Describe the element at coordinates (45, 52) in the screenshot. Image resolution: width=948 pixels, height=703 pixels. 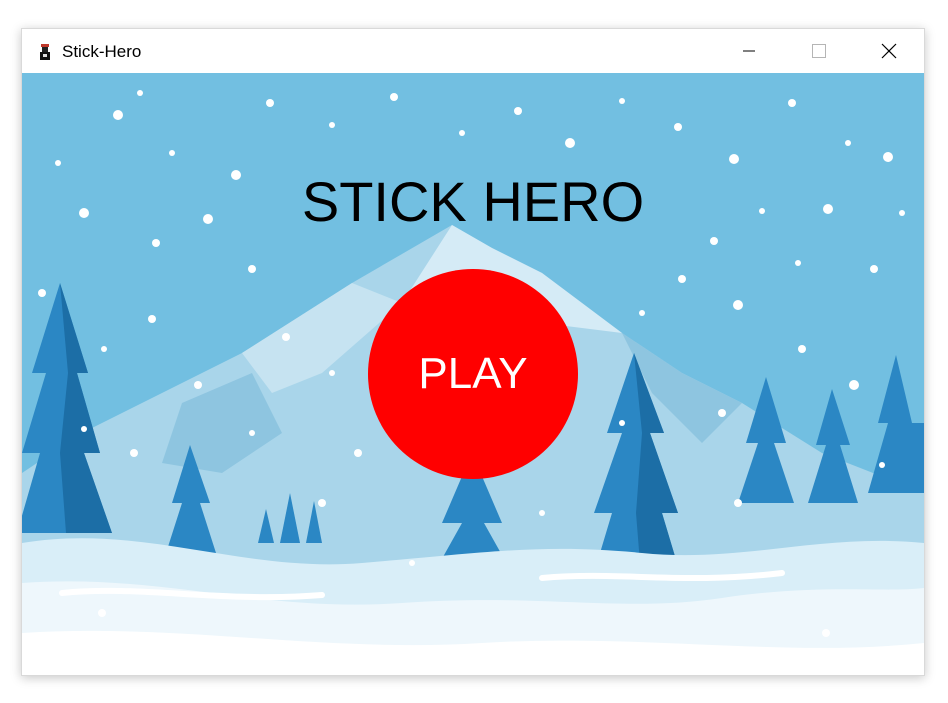
I see `app-icon` at that location.